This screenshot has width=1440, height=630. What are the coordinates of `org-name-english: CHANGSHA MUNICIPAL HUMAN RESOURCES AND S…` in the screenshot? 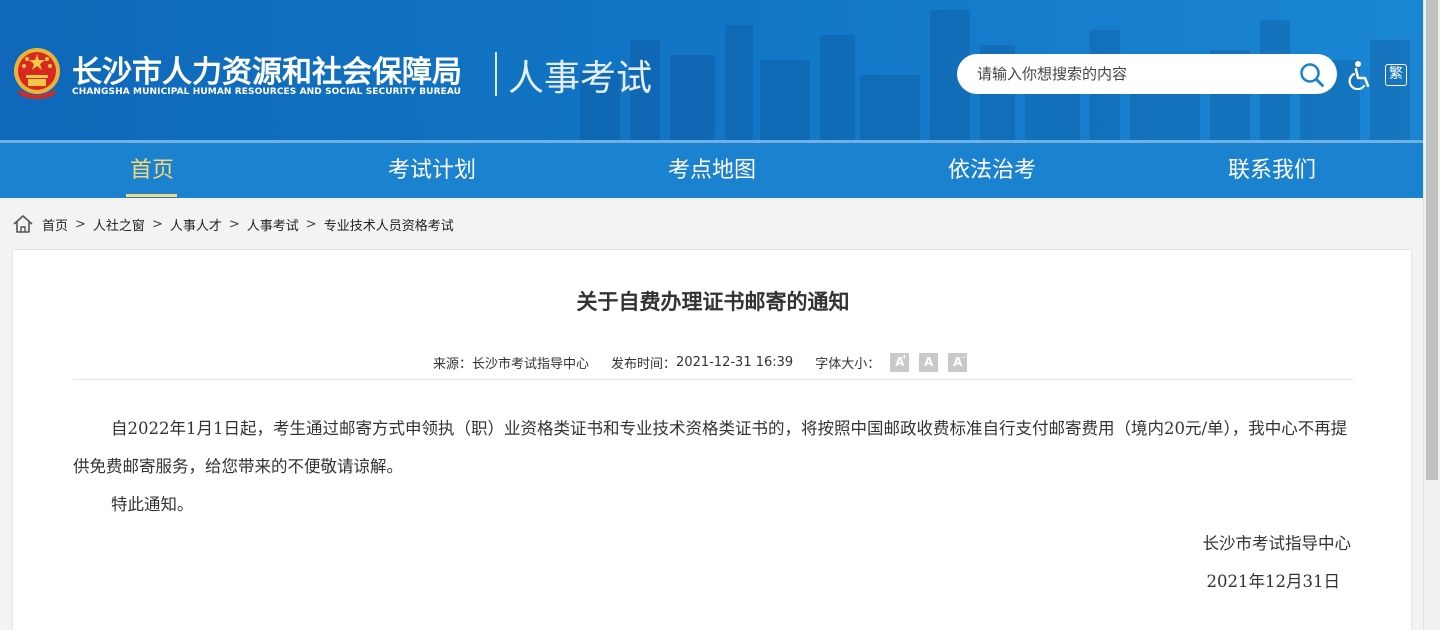 It's located at (267, 92).